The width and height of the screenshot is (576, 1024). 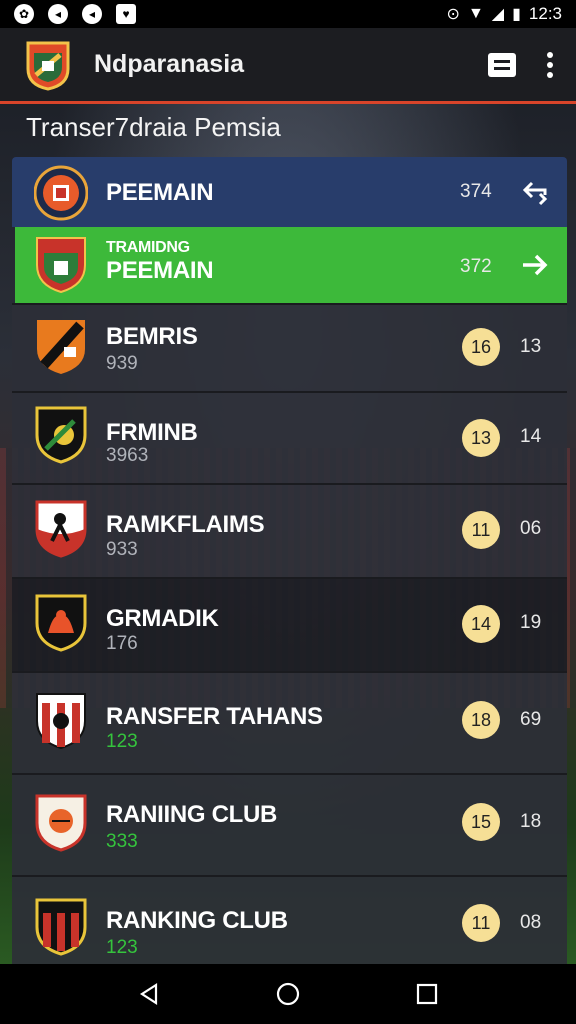 What do you see at coordinates (535, 265) in the screenshot?
I see `arrow-right-icon` at bounding box center [535, 265].